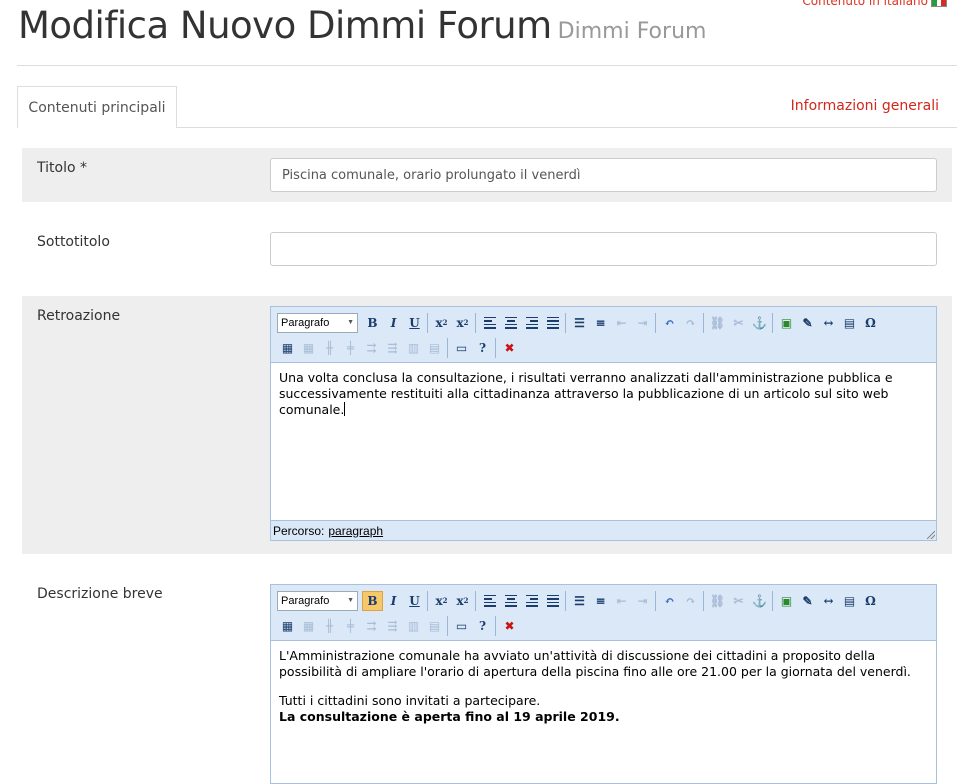 The height and width of the screenshot is (784, 977). I want to click on tab-contenuti-principali: Contenuti principali, so click(97, 107).